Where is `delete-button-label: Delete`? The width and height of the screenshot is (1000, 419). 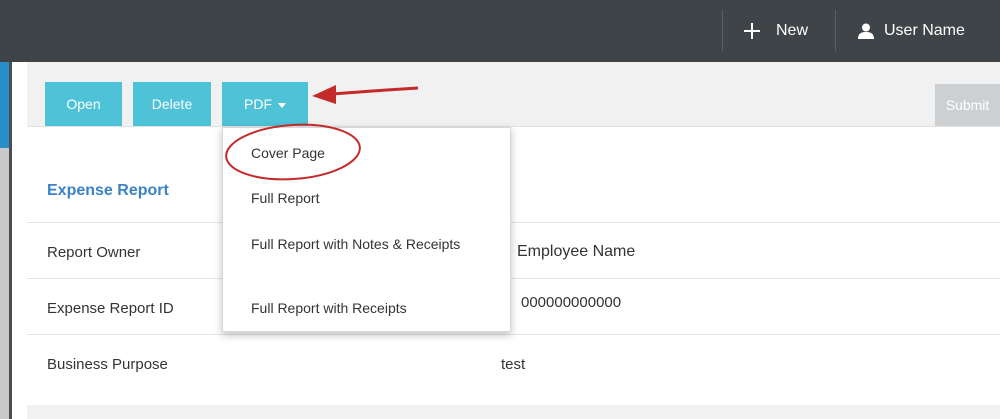 delete-button-label: Delete is located at coordinates (172, 104).